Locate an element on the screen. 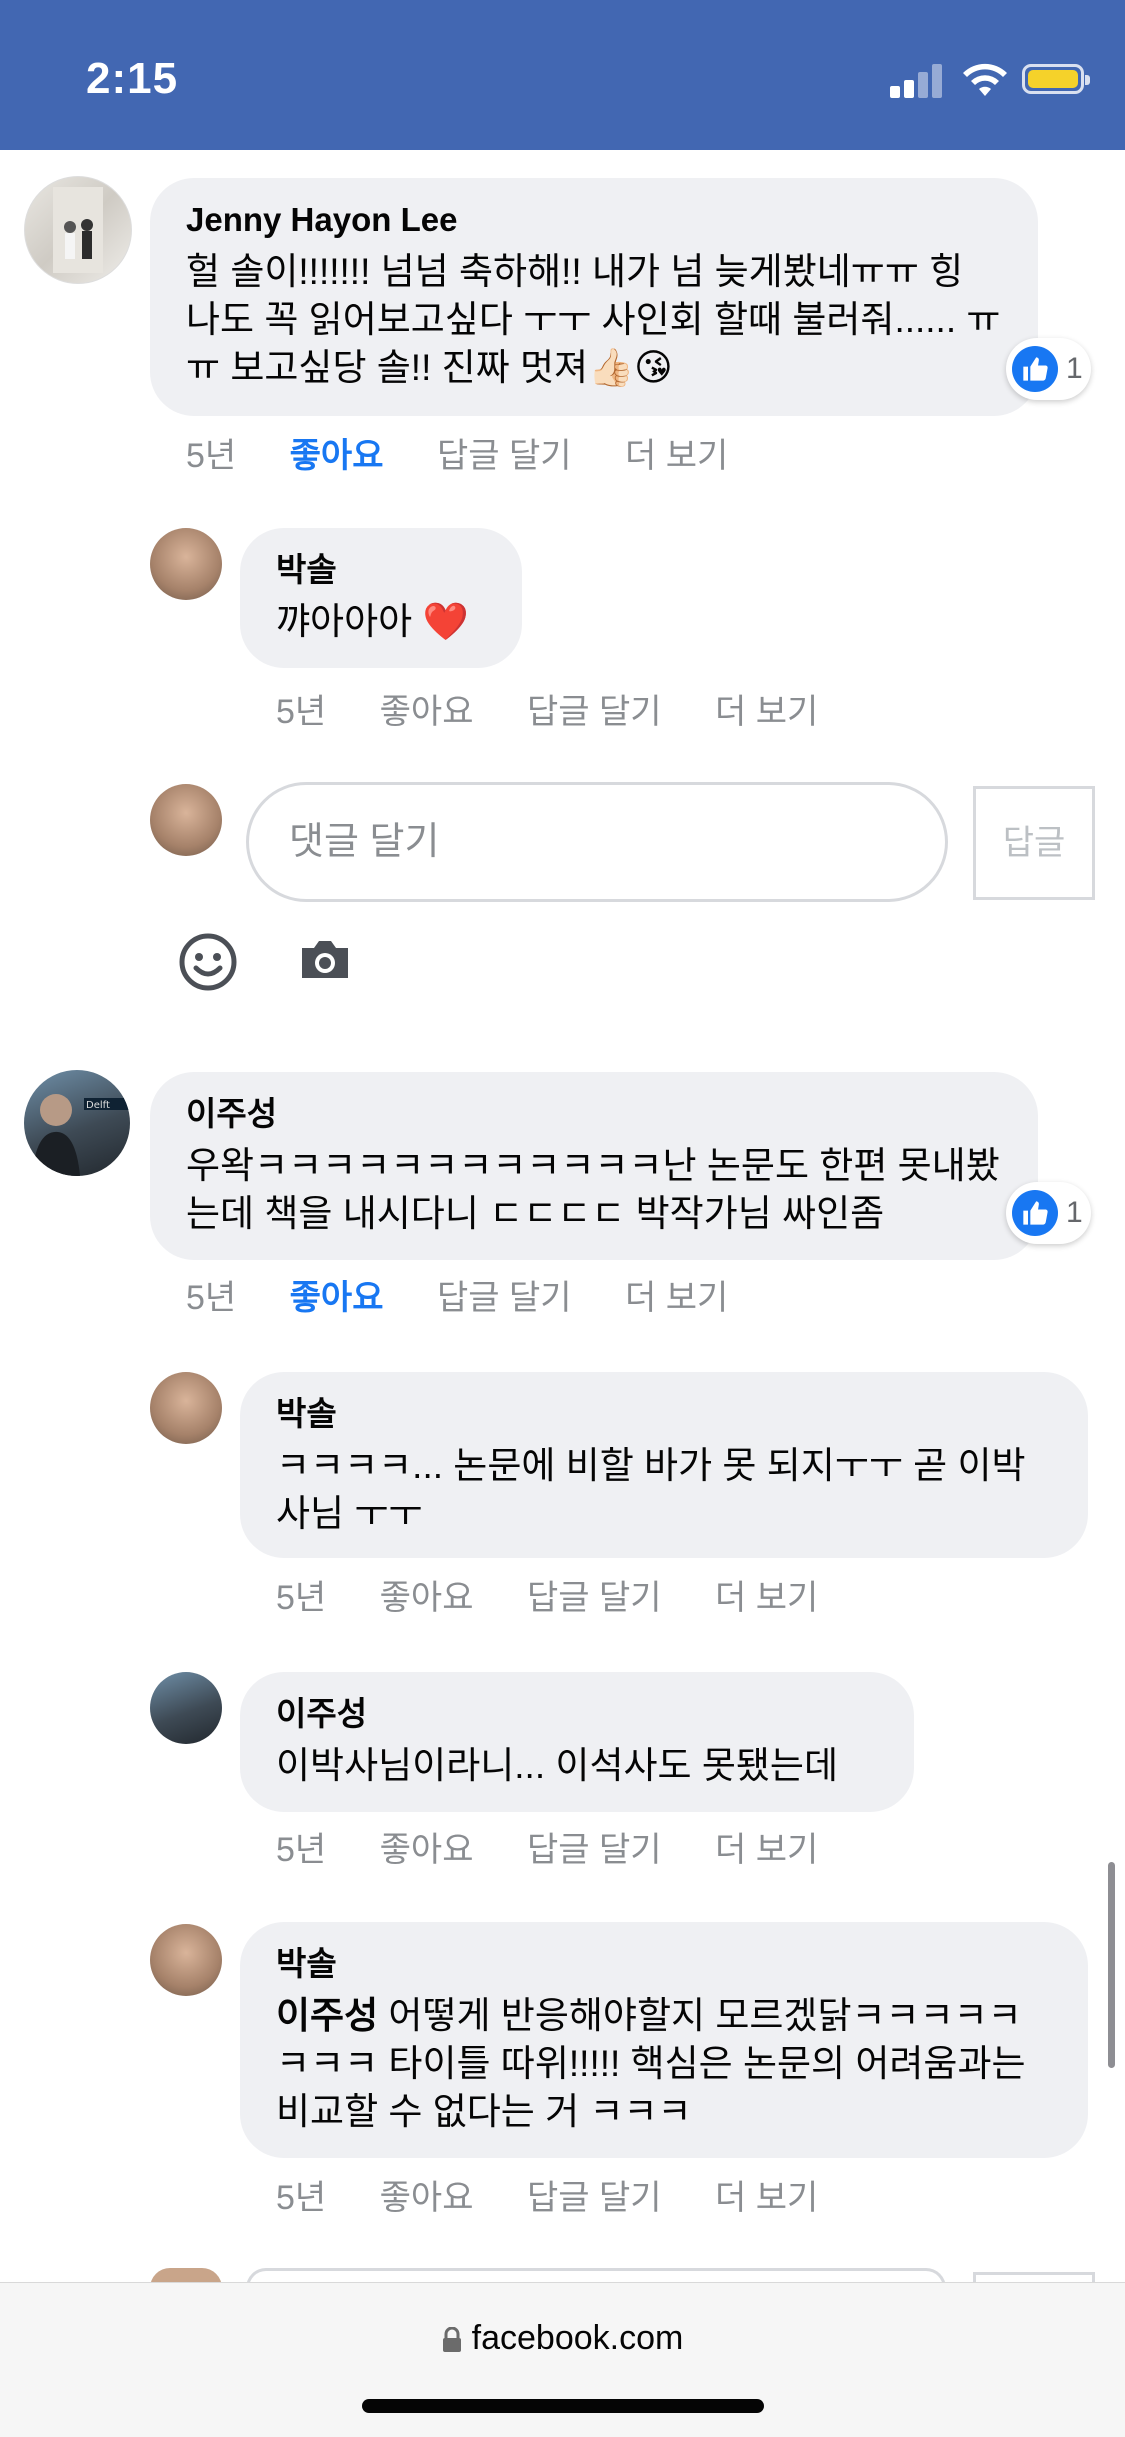 This screenshot has width=1125, height=2437. home-indicator is located at coordinates (563, 2406).